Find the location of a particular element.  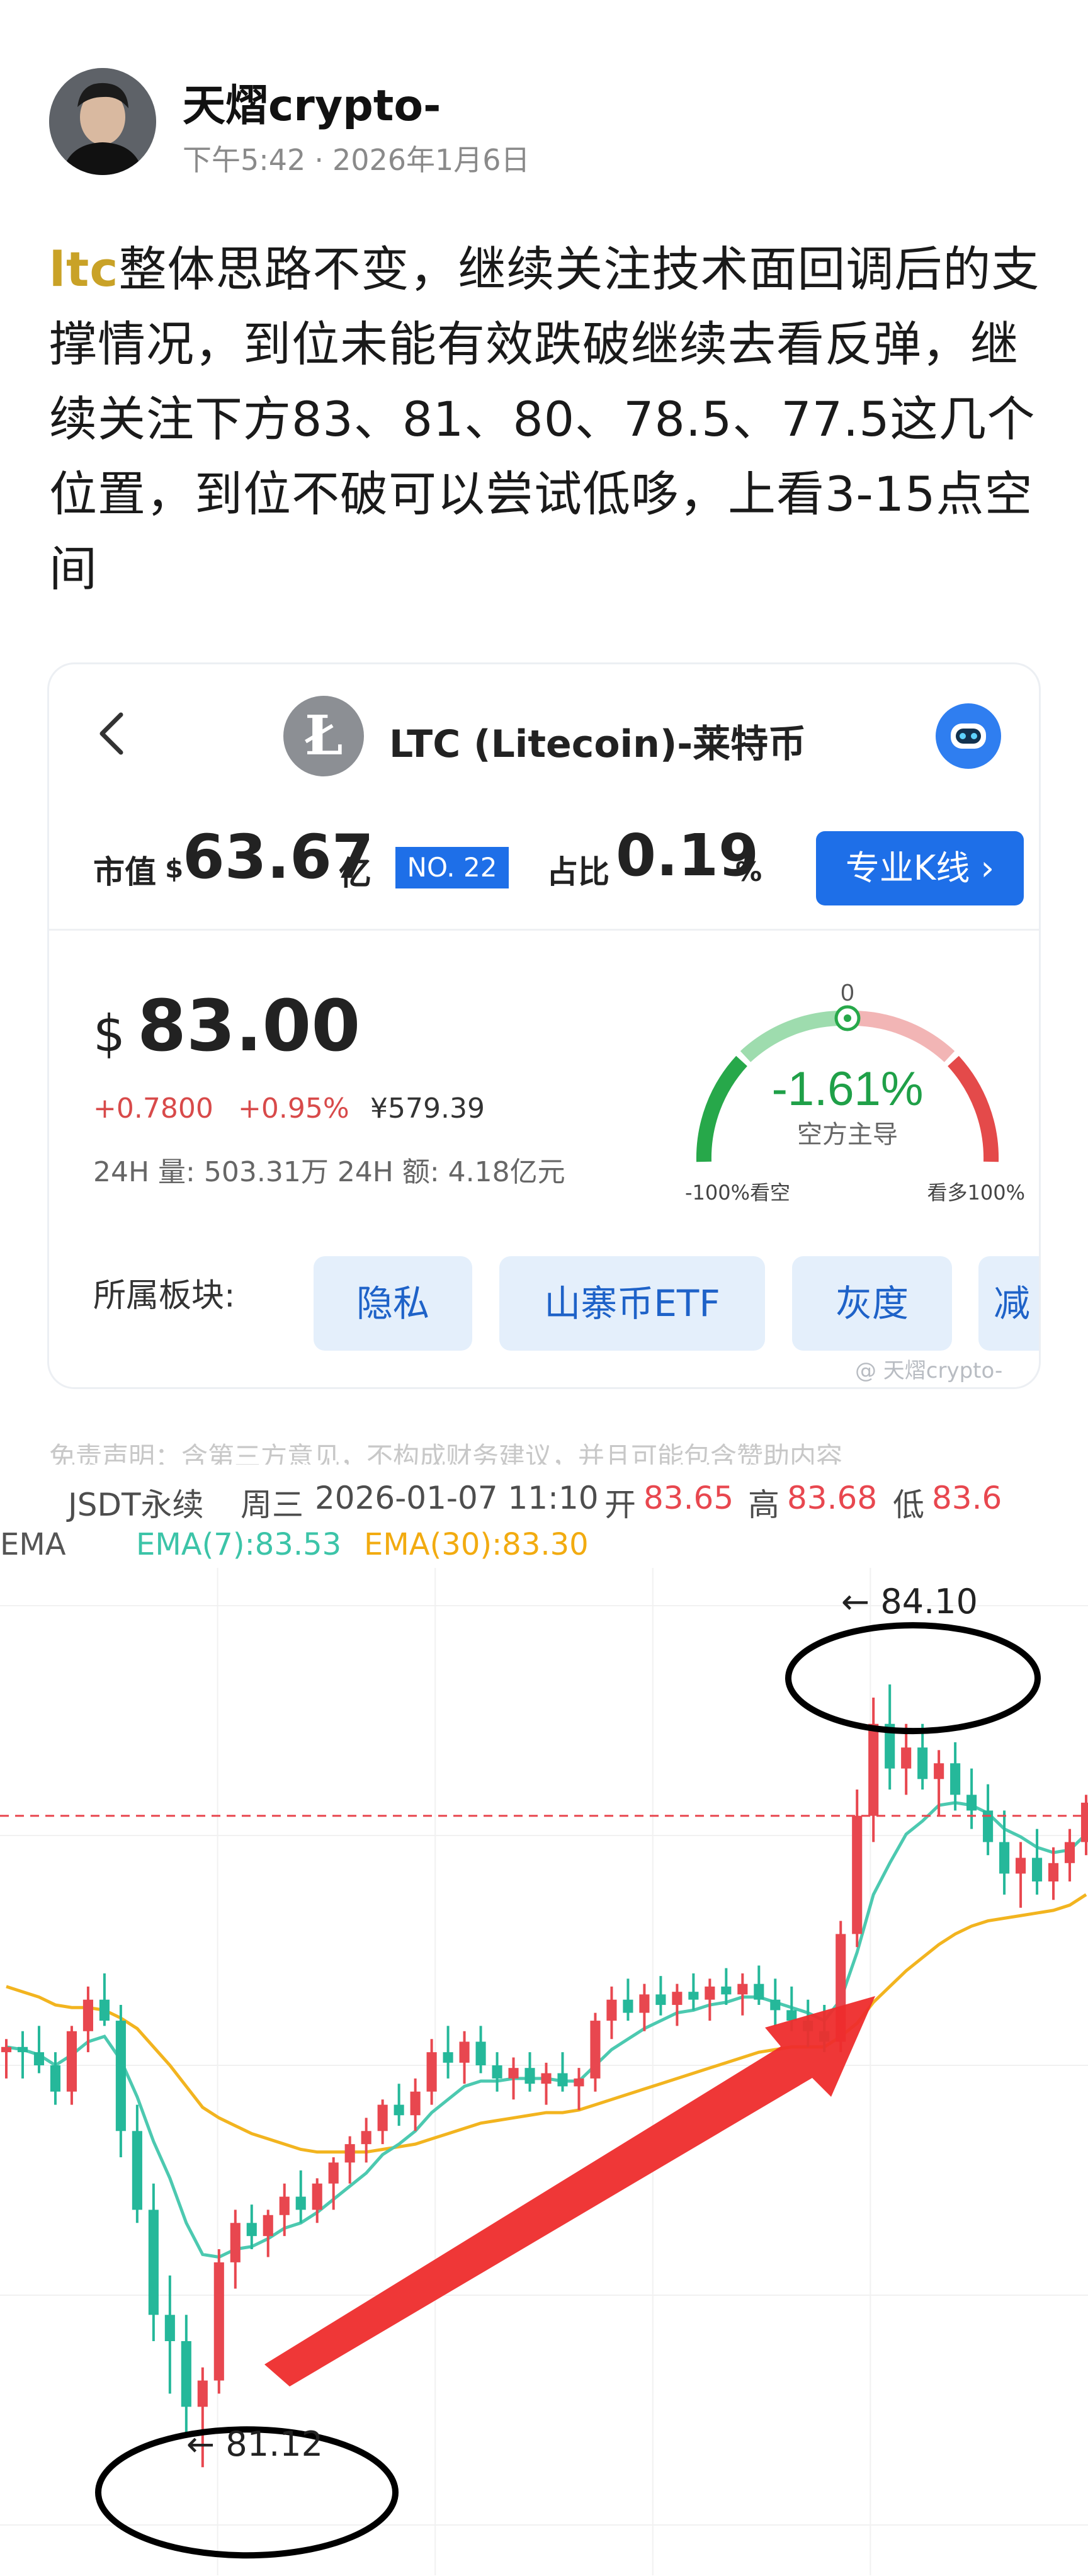

avatar is located at coordinates (102, 121).